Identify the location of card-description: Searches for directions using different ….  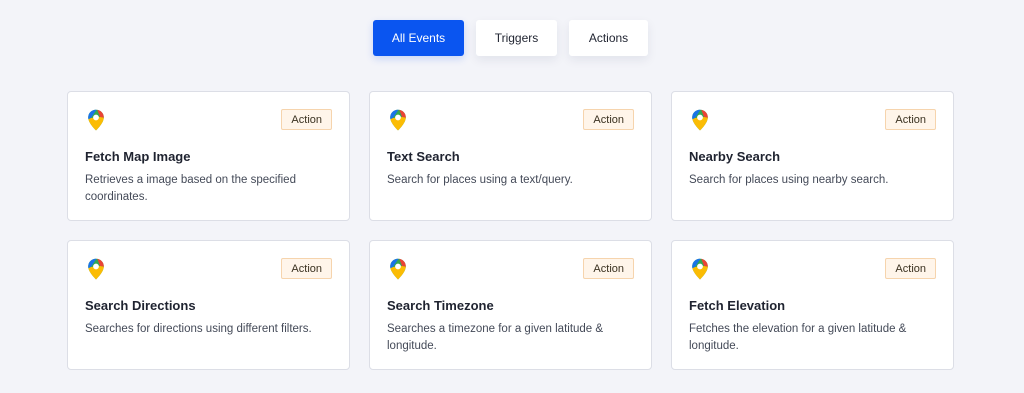
(198, 329).